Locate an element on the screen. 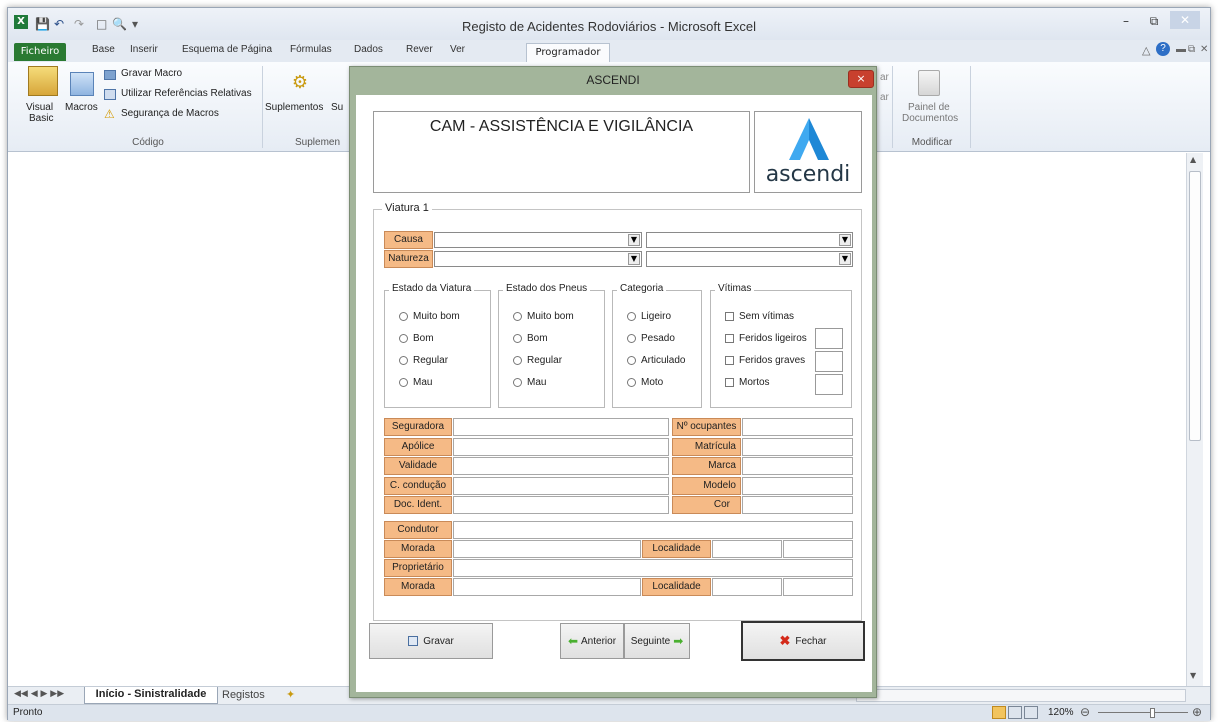 The height and width of the screenshot is (722, 1218). restore-workbook-icon: ⧉ is located at coordinates (1191, 49).